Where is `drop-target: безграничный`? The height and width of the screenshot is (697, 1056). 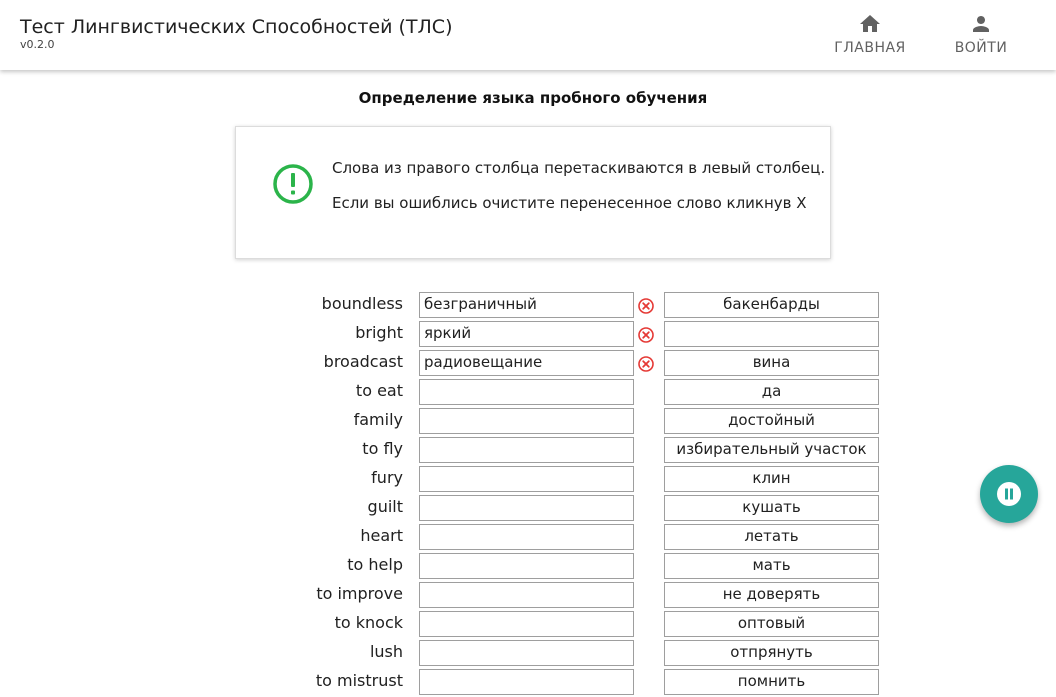 drop-target: безграничный is located at coordinates (526, 305).